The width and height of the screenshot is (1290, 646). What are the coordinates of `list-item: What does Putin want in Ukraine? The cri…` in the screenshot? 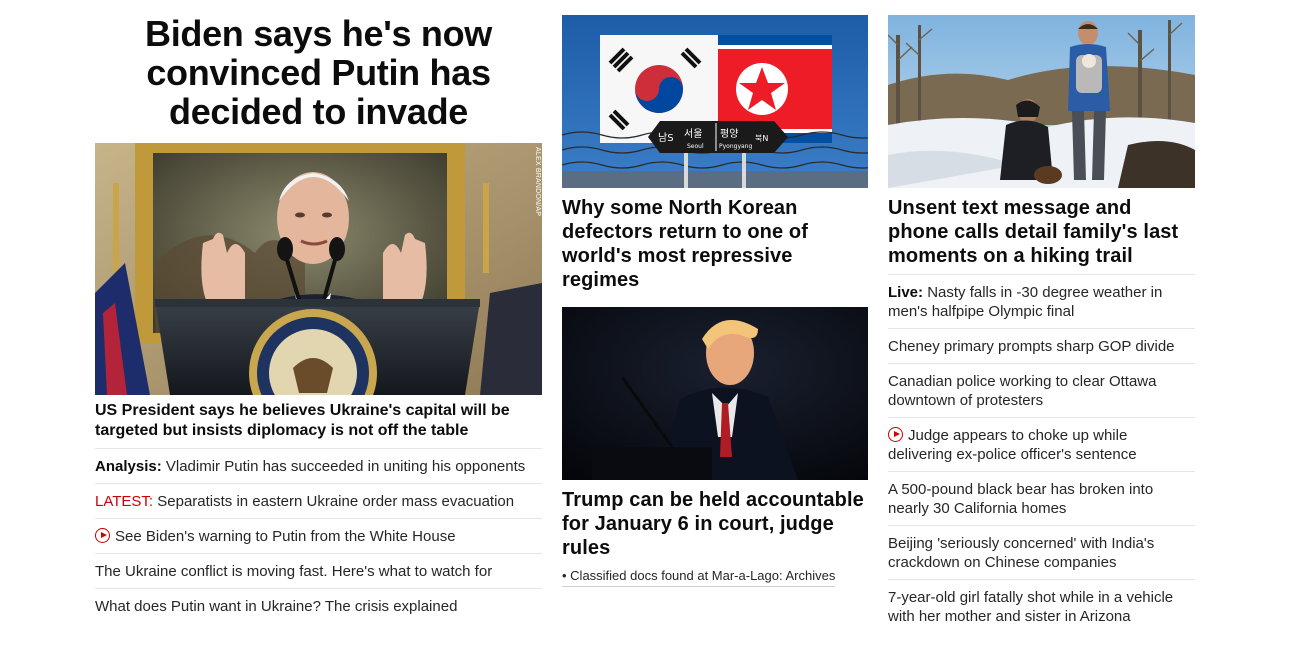 It's located at (318, 605).